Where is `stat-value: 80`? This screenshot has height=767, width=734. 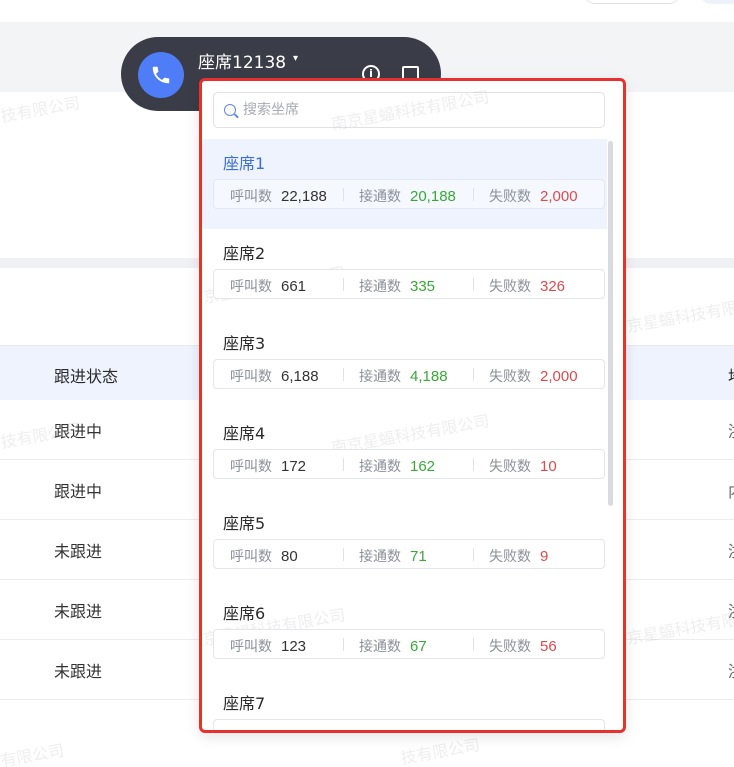
stat-value: 80 is located at coordinates (289, 556).